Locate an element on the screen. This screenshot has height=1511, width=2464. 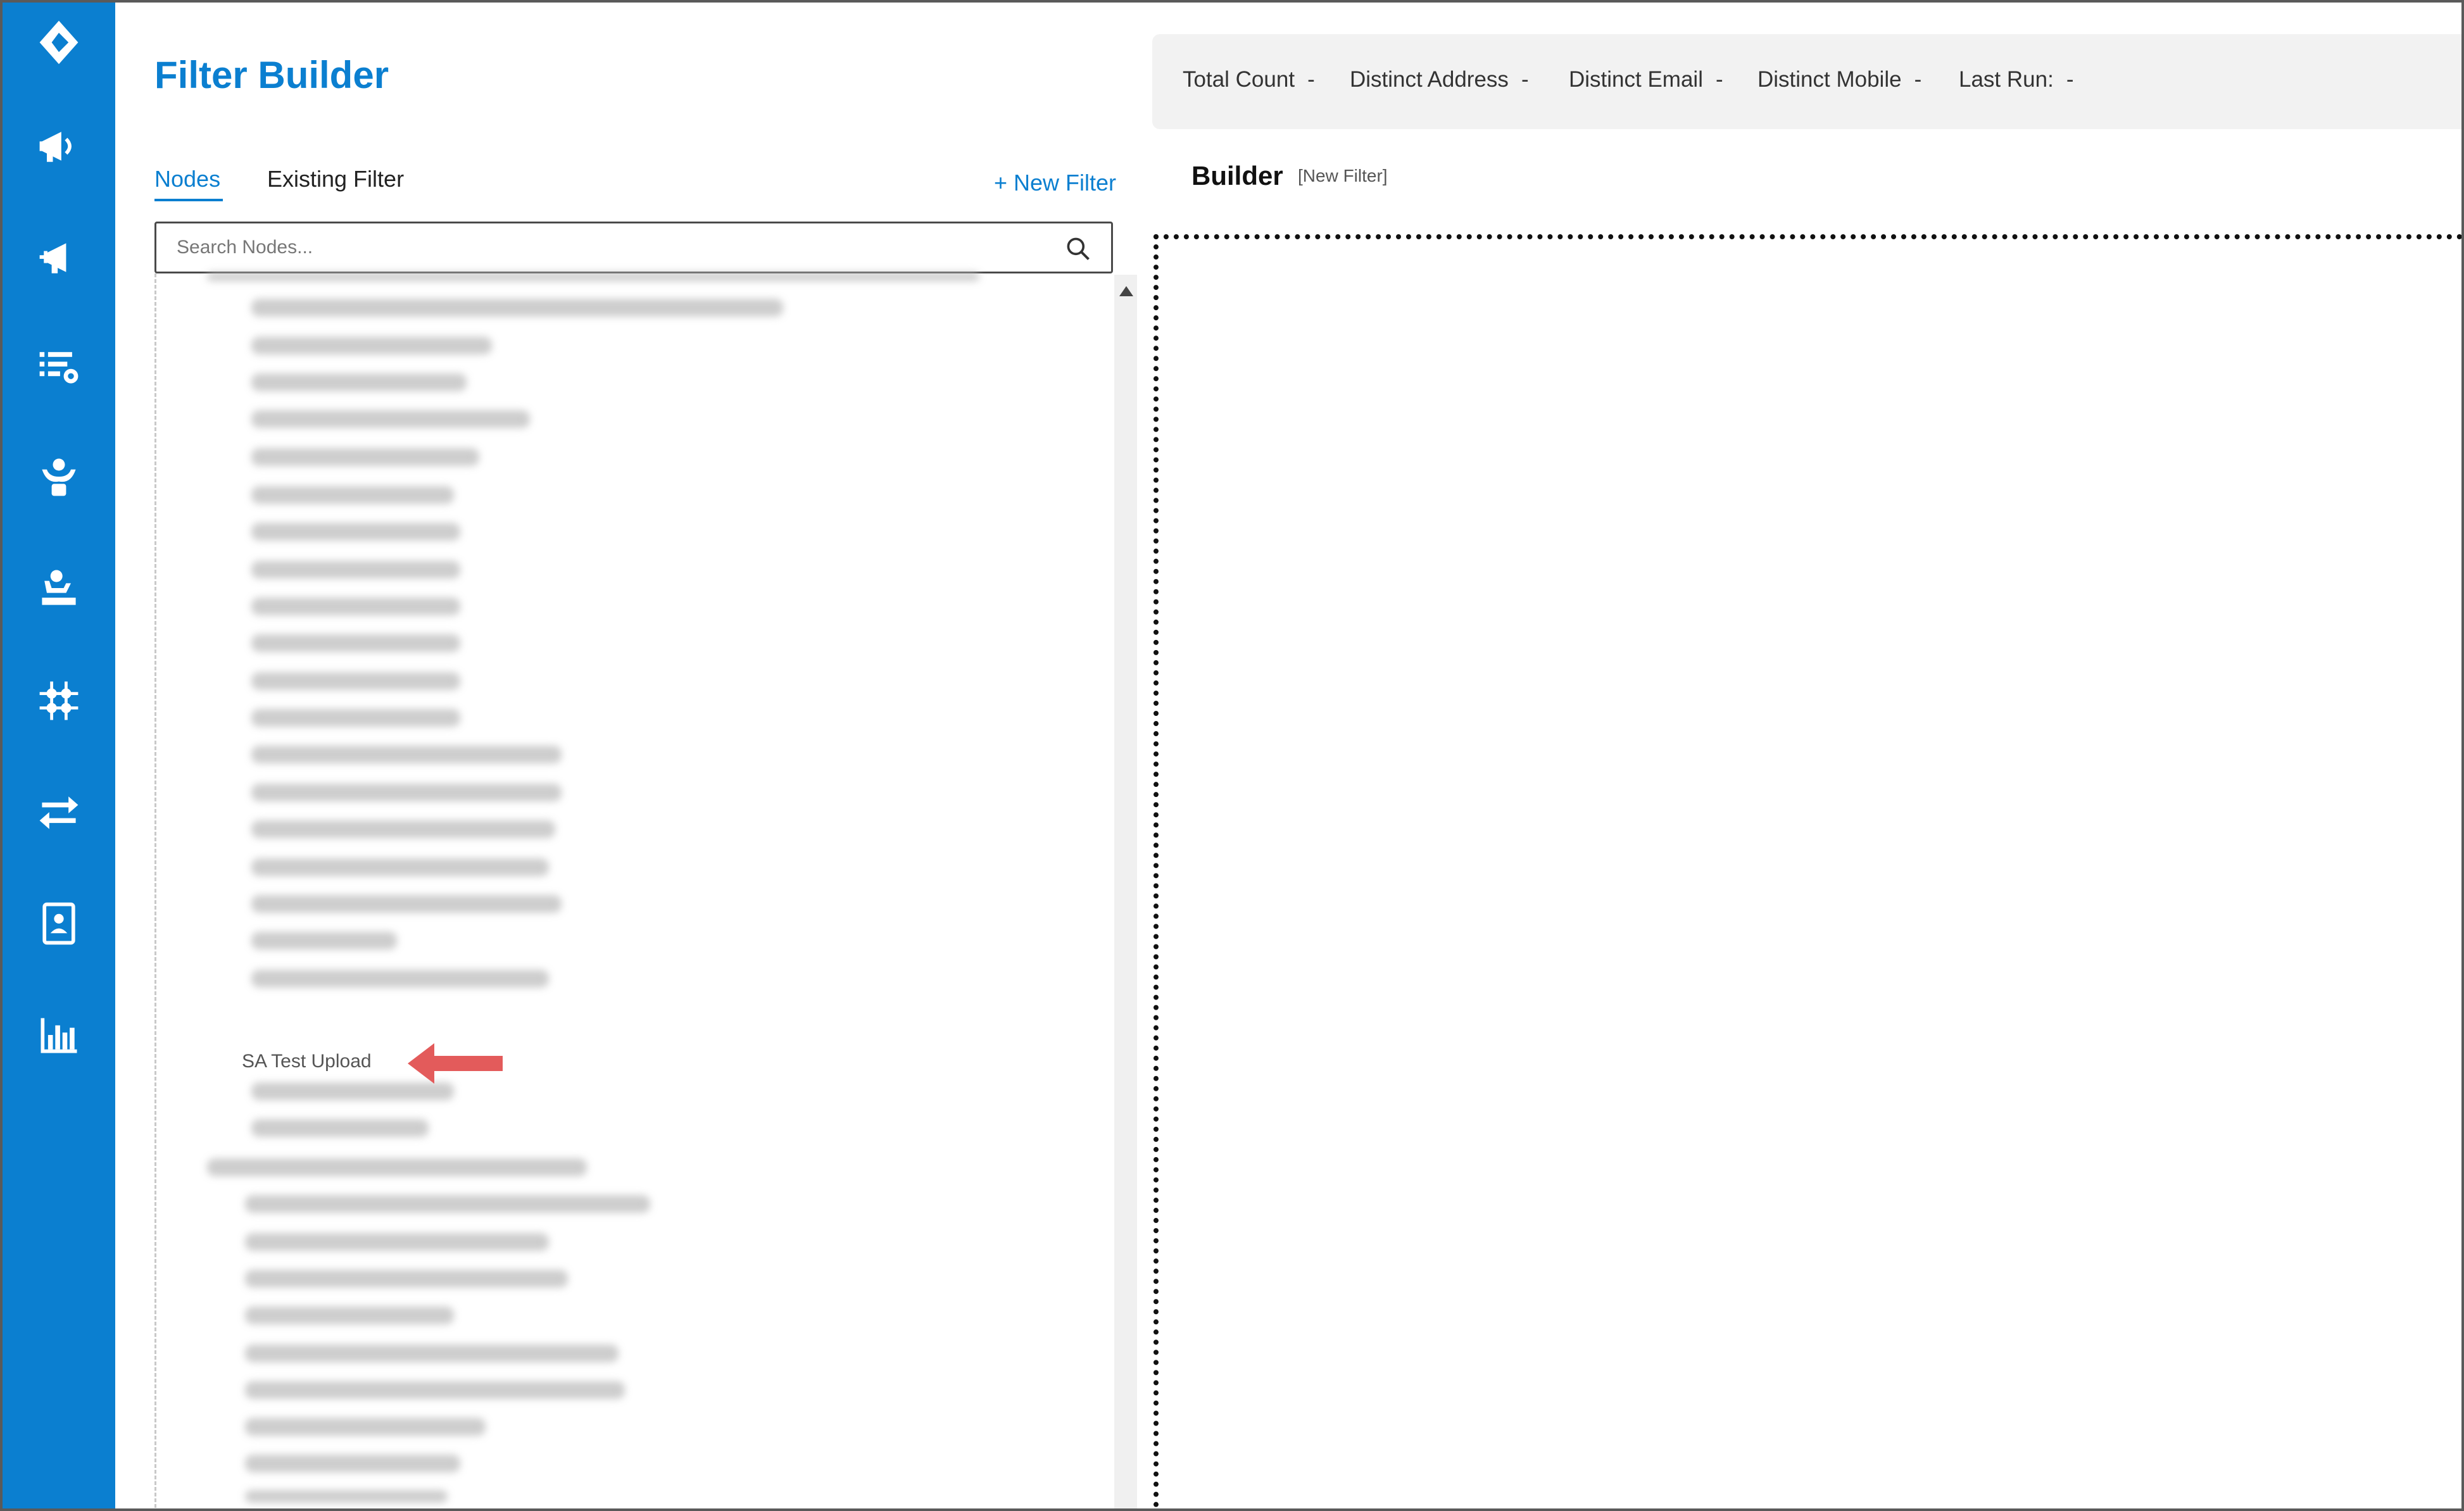
search-input is located at coordinates (633, 247).